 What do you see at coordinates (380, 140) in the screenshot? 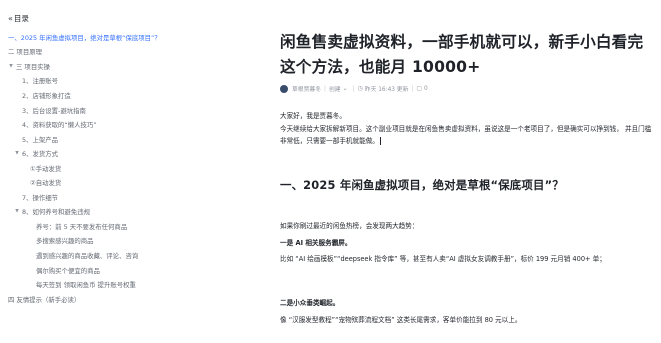
I see `text-cursor` at bounding box center [380, 140].